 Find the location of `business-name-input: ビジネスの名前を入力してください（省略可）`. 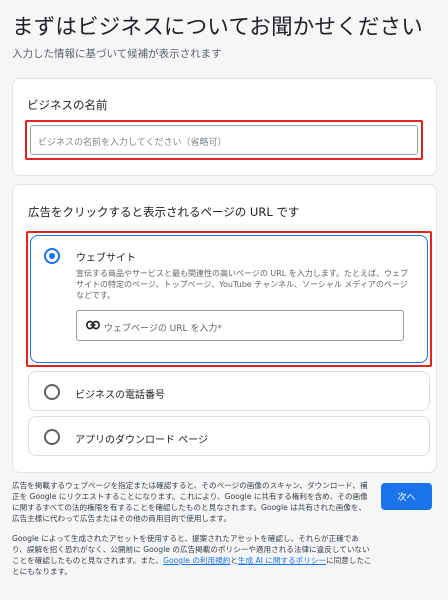

business-name-input: ビジネスの名前を入力してください（省略可） is located at coordinates (224, 140).